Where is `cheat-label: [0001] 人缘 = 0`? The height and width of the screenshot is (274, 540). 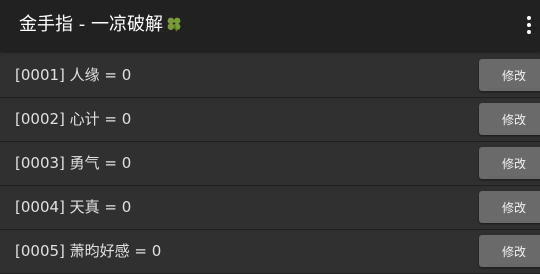 cheat-label: [0001] 人缘 = 0 is located at coordinates (73, 75).